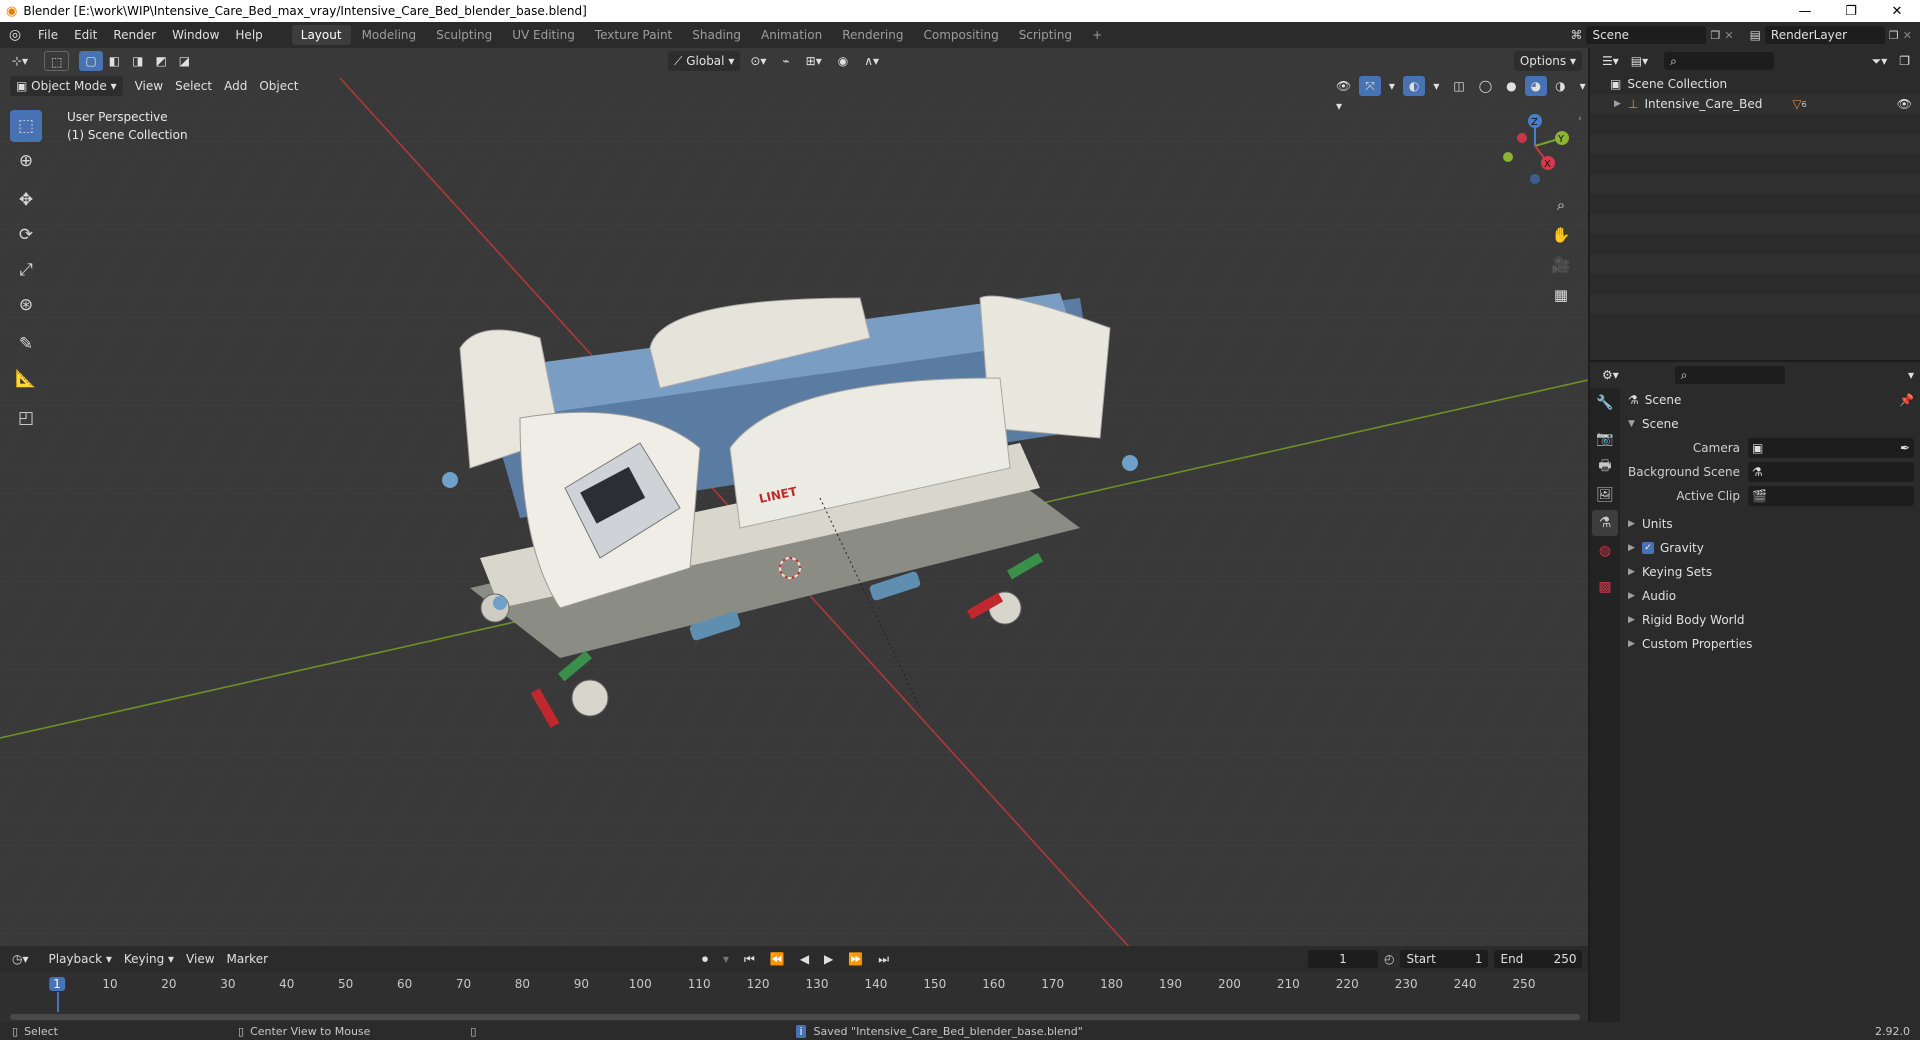 The image size is (1920, 1040). What do you see at coordinates (1343, 959) in the screenshot?
I see `current-frame-field: 1` at bounding box center [1343, 959].